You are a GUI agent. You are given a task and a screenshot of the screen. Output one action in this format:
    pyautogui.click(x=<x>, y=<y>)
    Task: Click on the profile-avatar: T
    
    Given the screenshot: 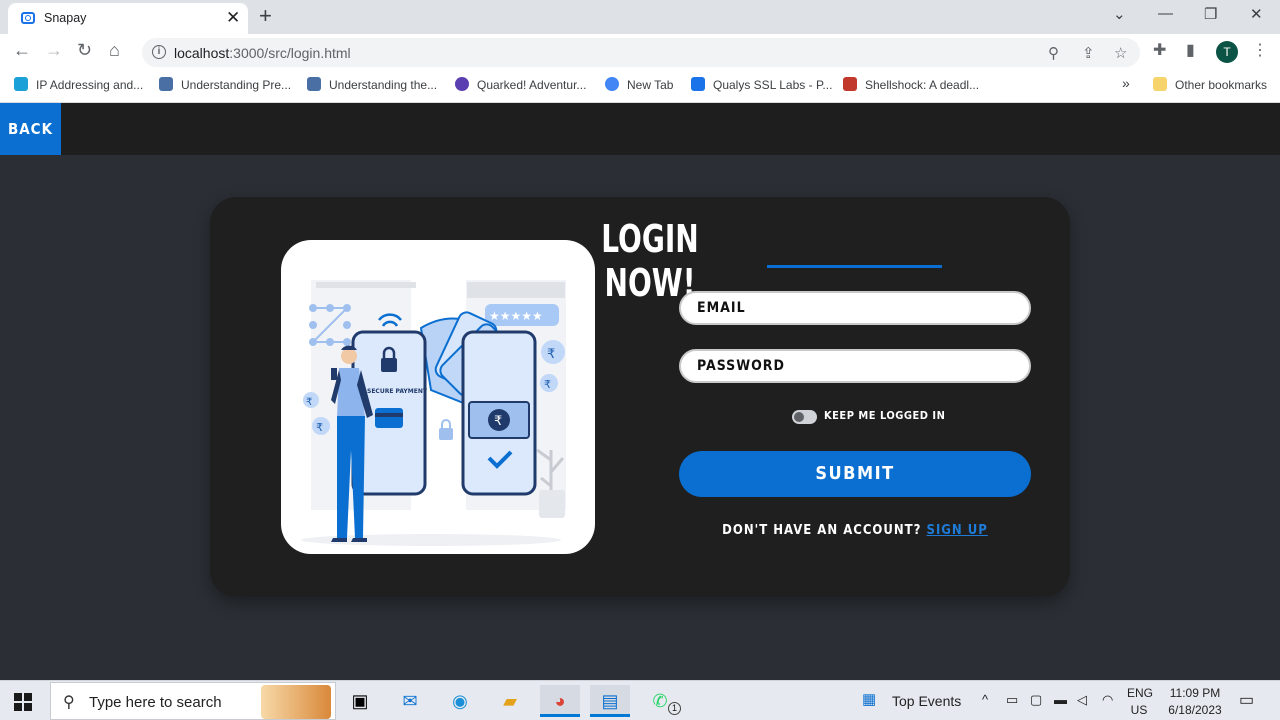 What is the action you would take?
    pyautogui.click(x=1227, y=52)
    